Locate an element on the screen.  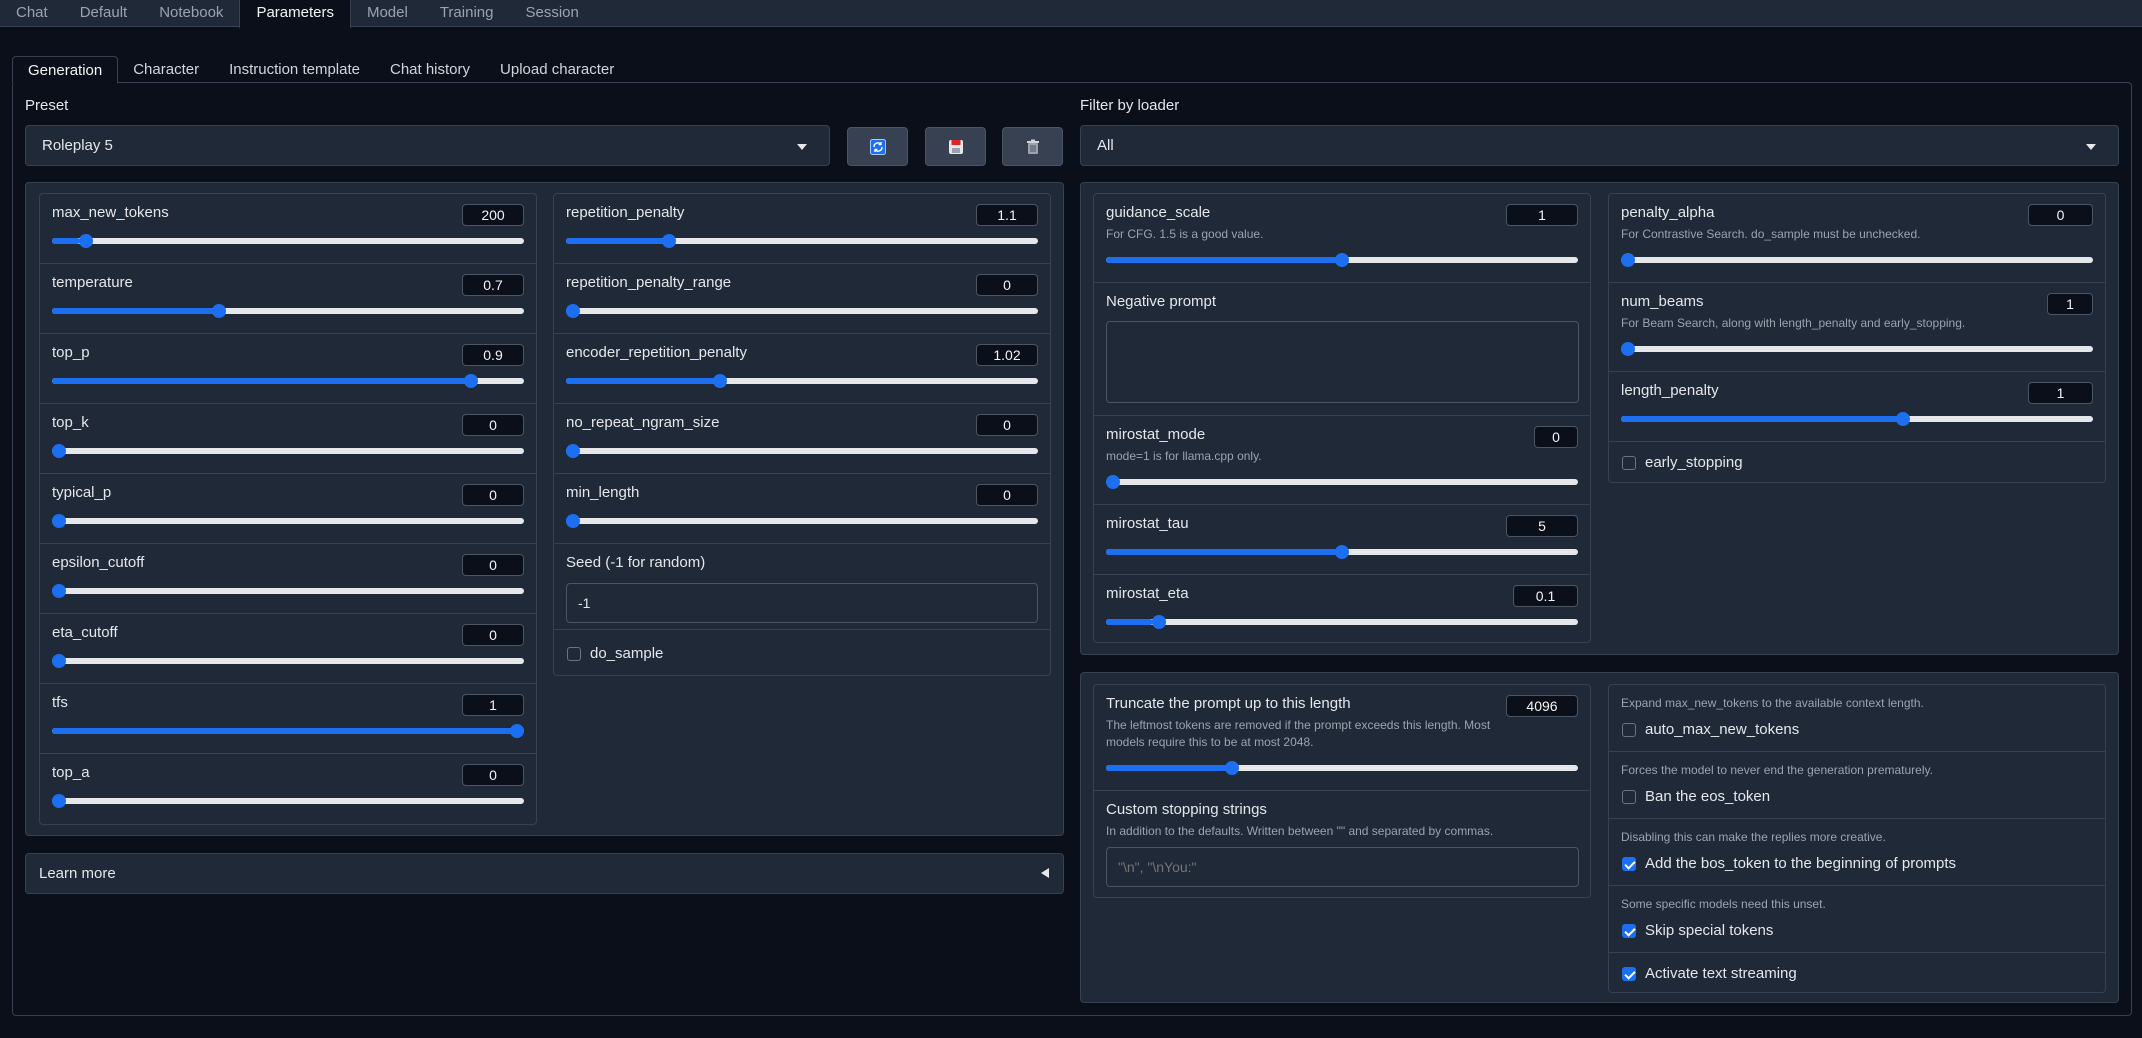
tab-session: Session is located at coordinates (551, 13).